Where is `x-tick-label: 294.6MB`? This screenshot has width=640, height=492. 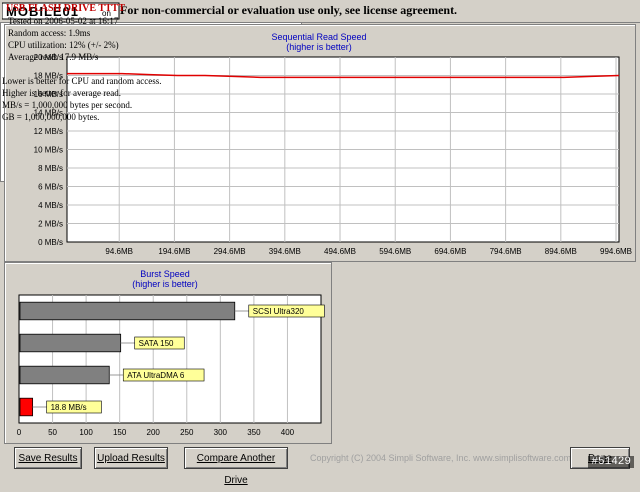
x-tick-label: 294.6MB is located at coordinates (230, 251).